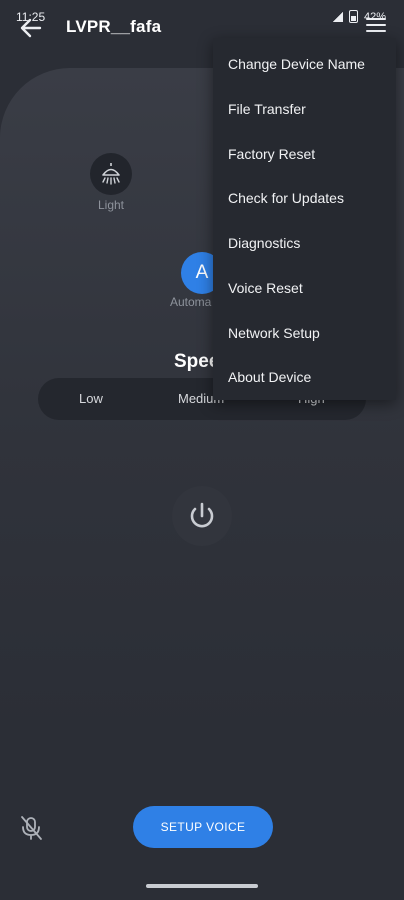  What do you see at coordinates (376, 26) in the screenshot?
I see `menu-icon` at bounding box center [376, 26].